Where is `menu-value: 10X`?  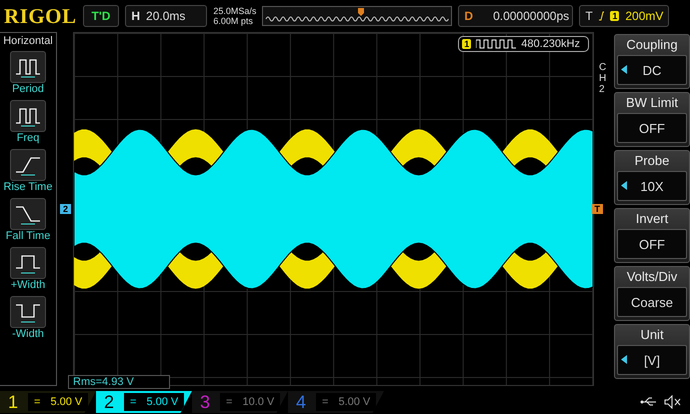
menu-value: 10X is located at coordinates (652, 186).